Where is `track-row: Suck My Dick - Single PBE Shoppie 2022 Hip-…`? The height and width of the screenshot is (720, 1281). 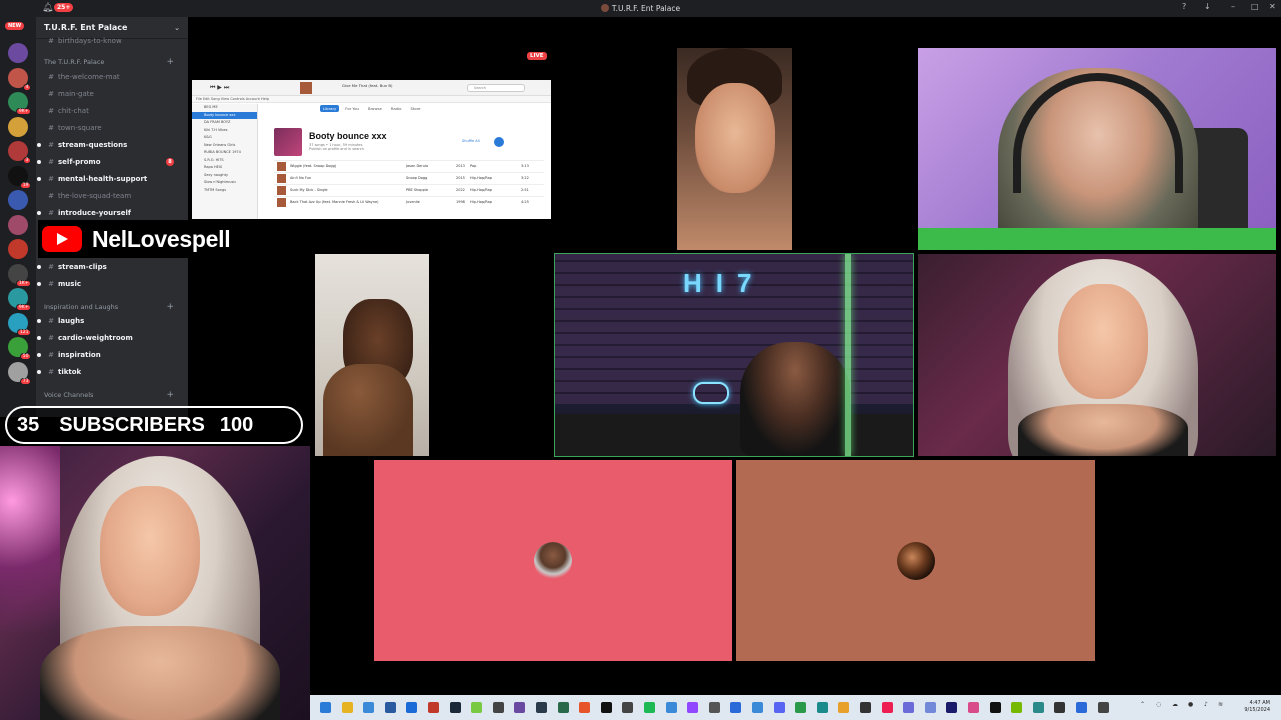 track-row: Suck My Dick - Single PBE Shoppie 2022 Hip-… is located at coordinates (409, 189).